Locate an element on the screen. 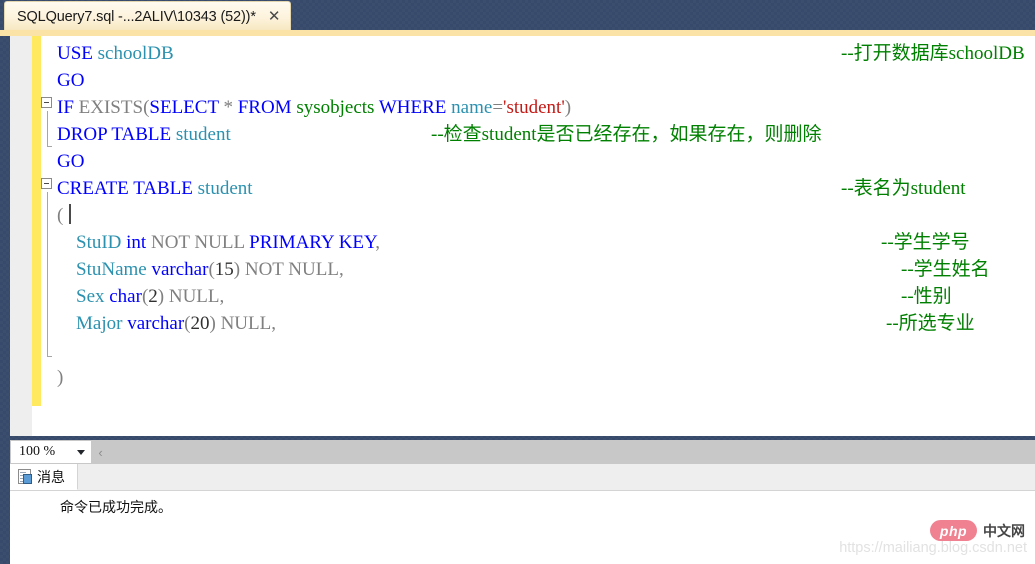 Image resolution: width=1035 pixels, height=564 pixels. watermark-logo-text: 中文网 is located at coordinates (1004, 530).